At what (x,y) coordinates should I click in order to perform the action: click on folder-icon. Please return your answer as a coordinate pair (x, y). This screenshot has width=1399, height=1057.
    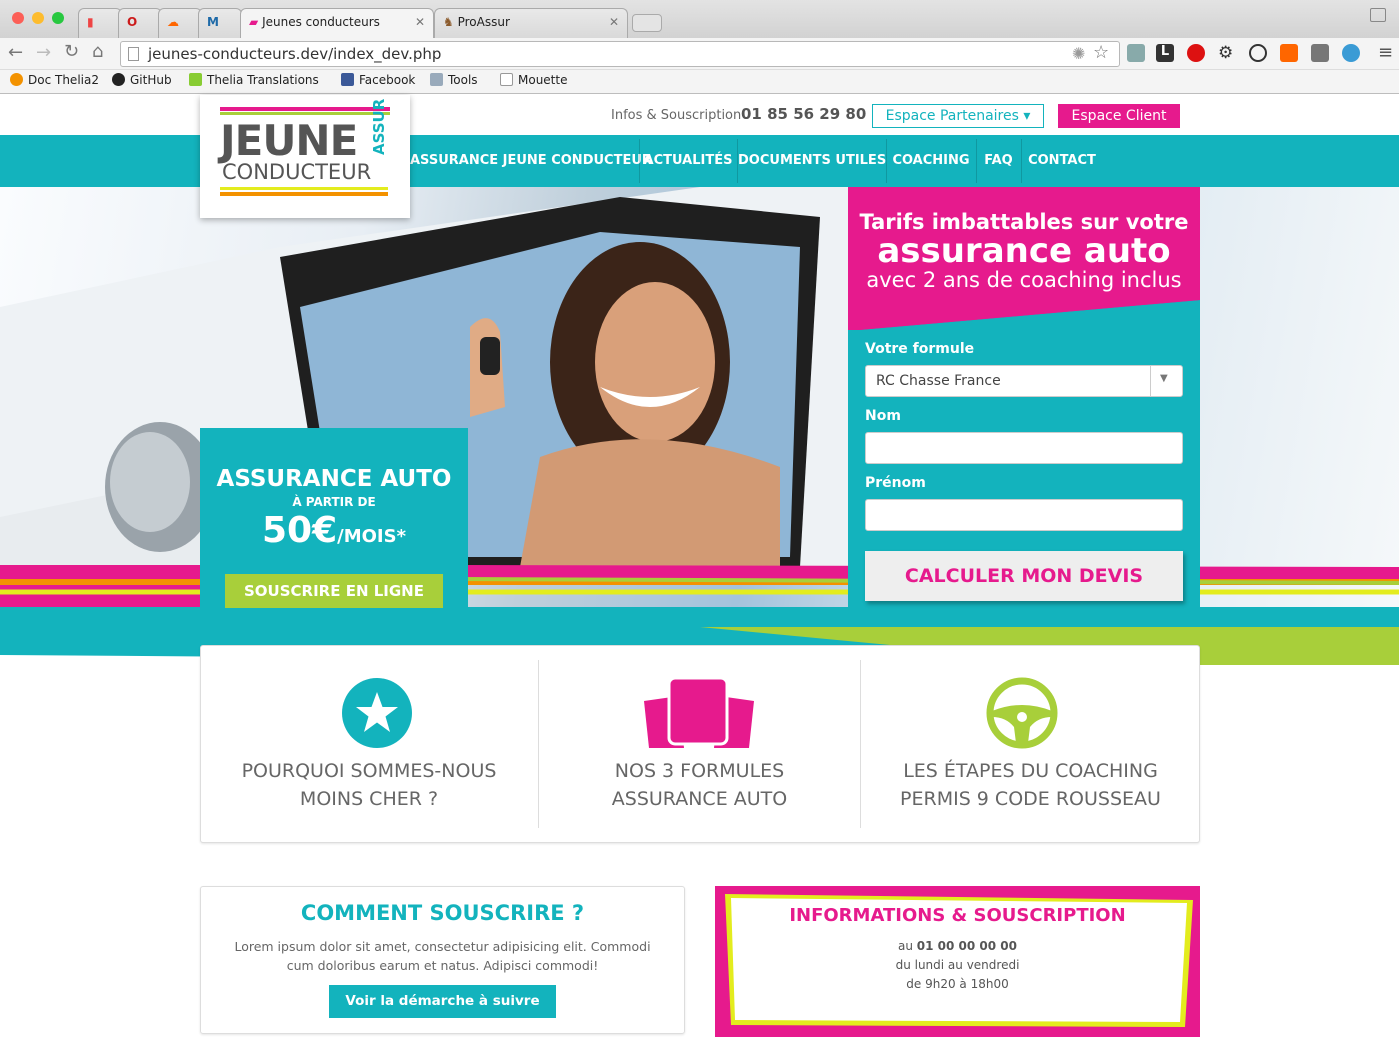
    Looking at the image, I should click on (436, 79).